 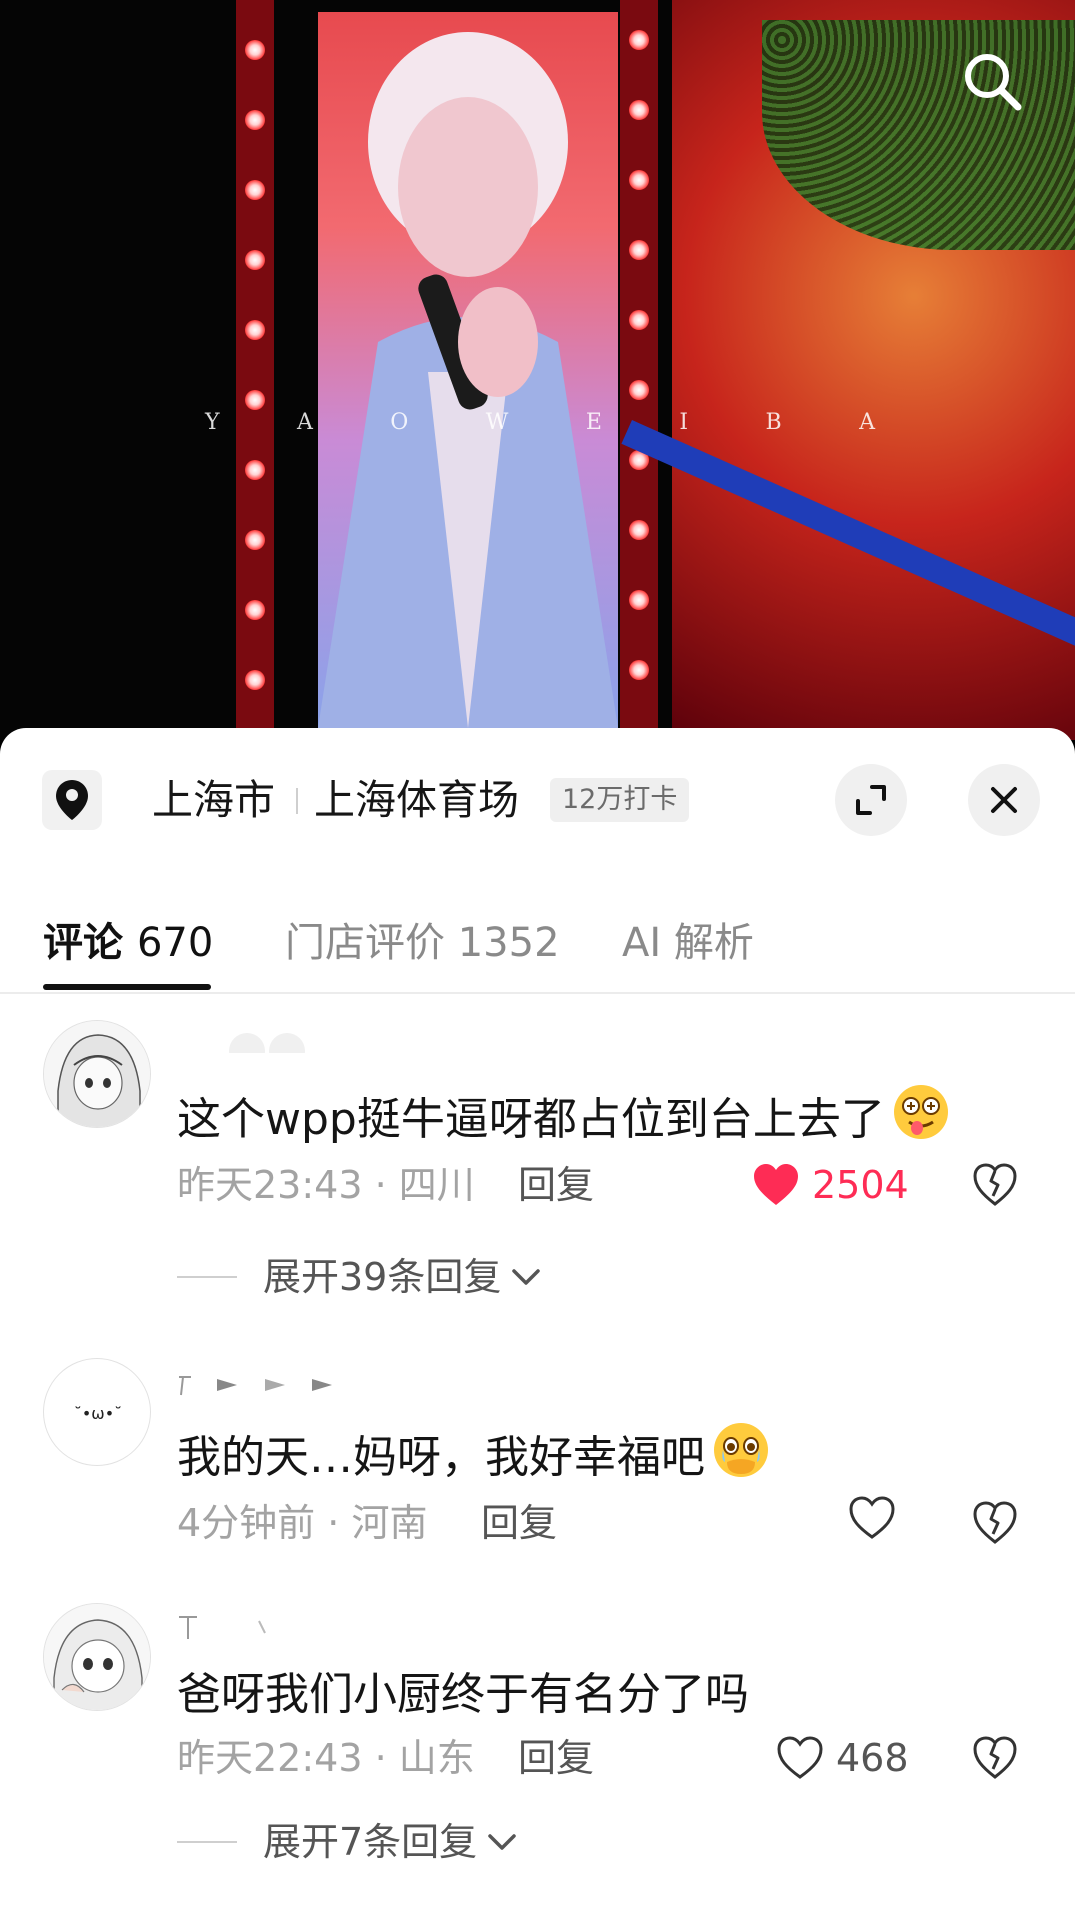 I want to click on tab-comments: 评论 670, so click(x=128, y=943).